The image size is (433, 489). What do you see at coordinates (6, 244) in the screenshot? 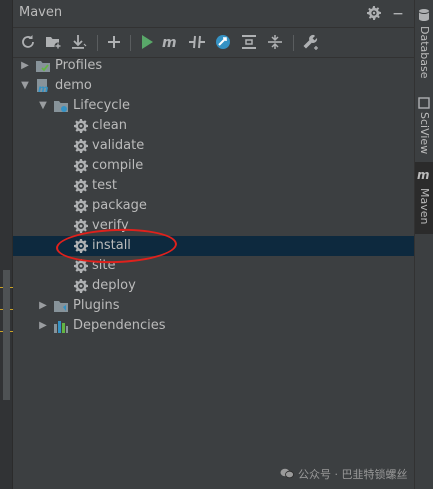
I see `editor-gutter` at bounding box center [6, 244].